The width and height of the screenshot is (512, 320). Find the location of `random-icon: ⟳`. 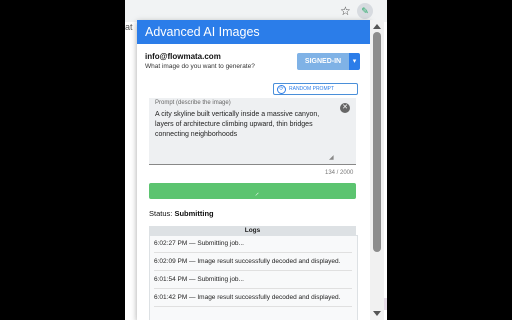

random-icon: ⟳ is located at coordinates (281, 89).